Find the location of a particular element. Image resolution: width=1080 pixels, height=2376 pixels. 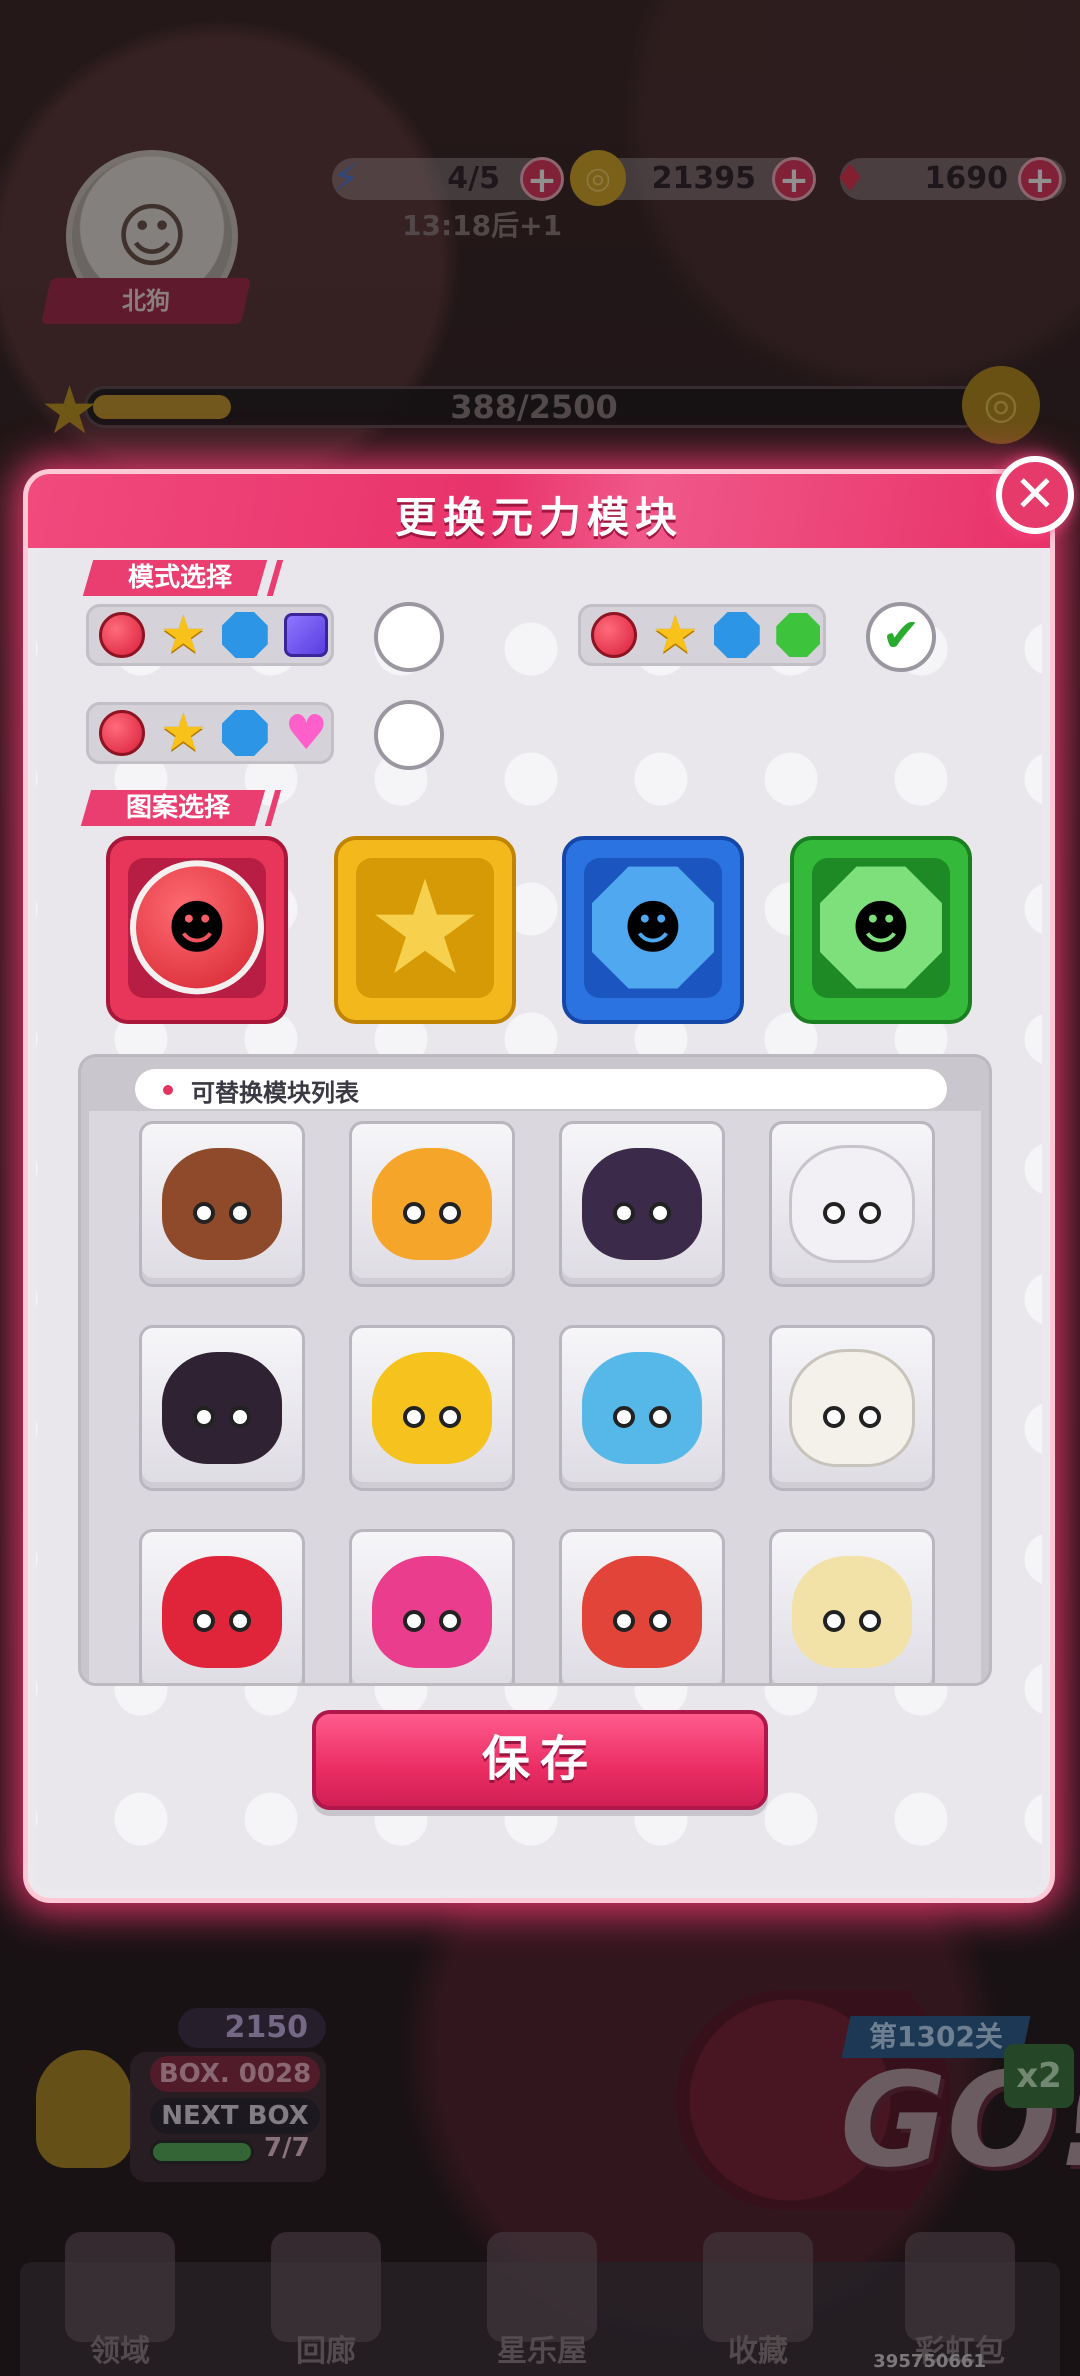

white-fluffy-blob-icon is located at coordinates (852, 1204).